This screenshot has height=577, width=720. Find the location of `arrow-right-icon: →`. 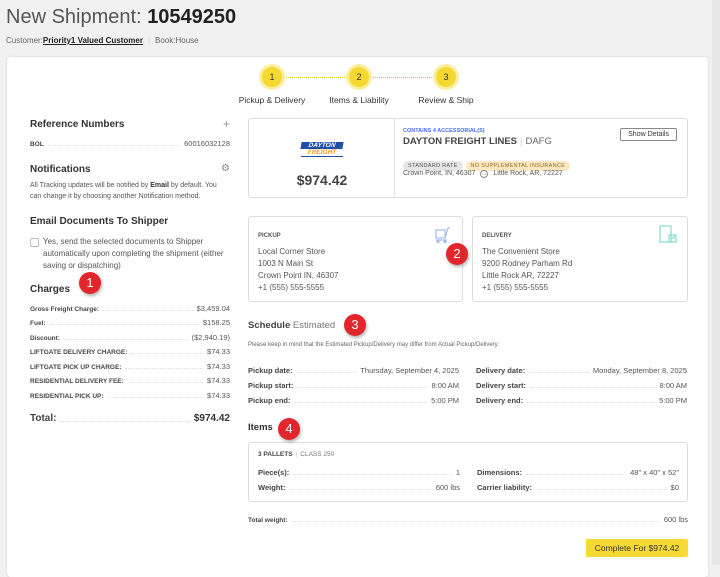

arrow-right-icon: → is located at coordinates (484, 174).